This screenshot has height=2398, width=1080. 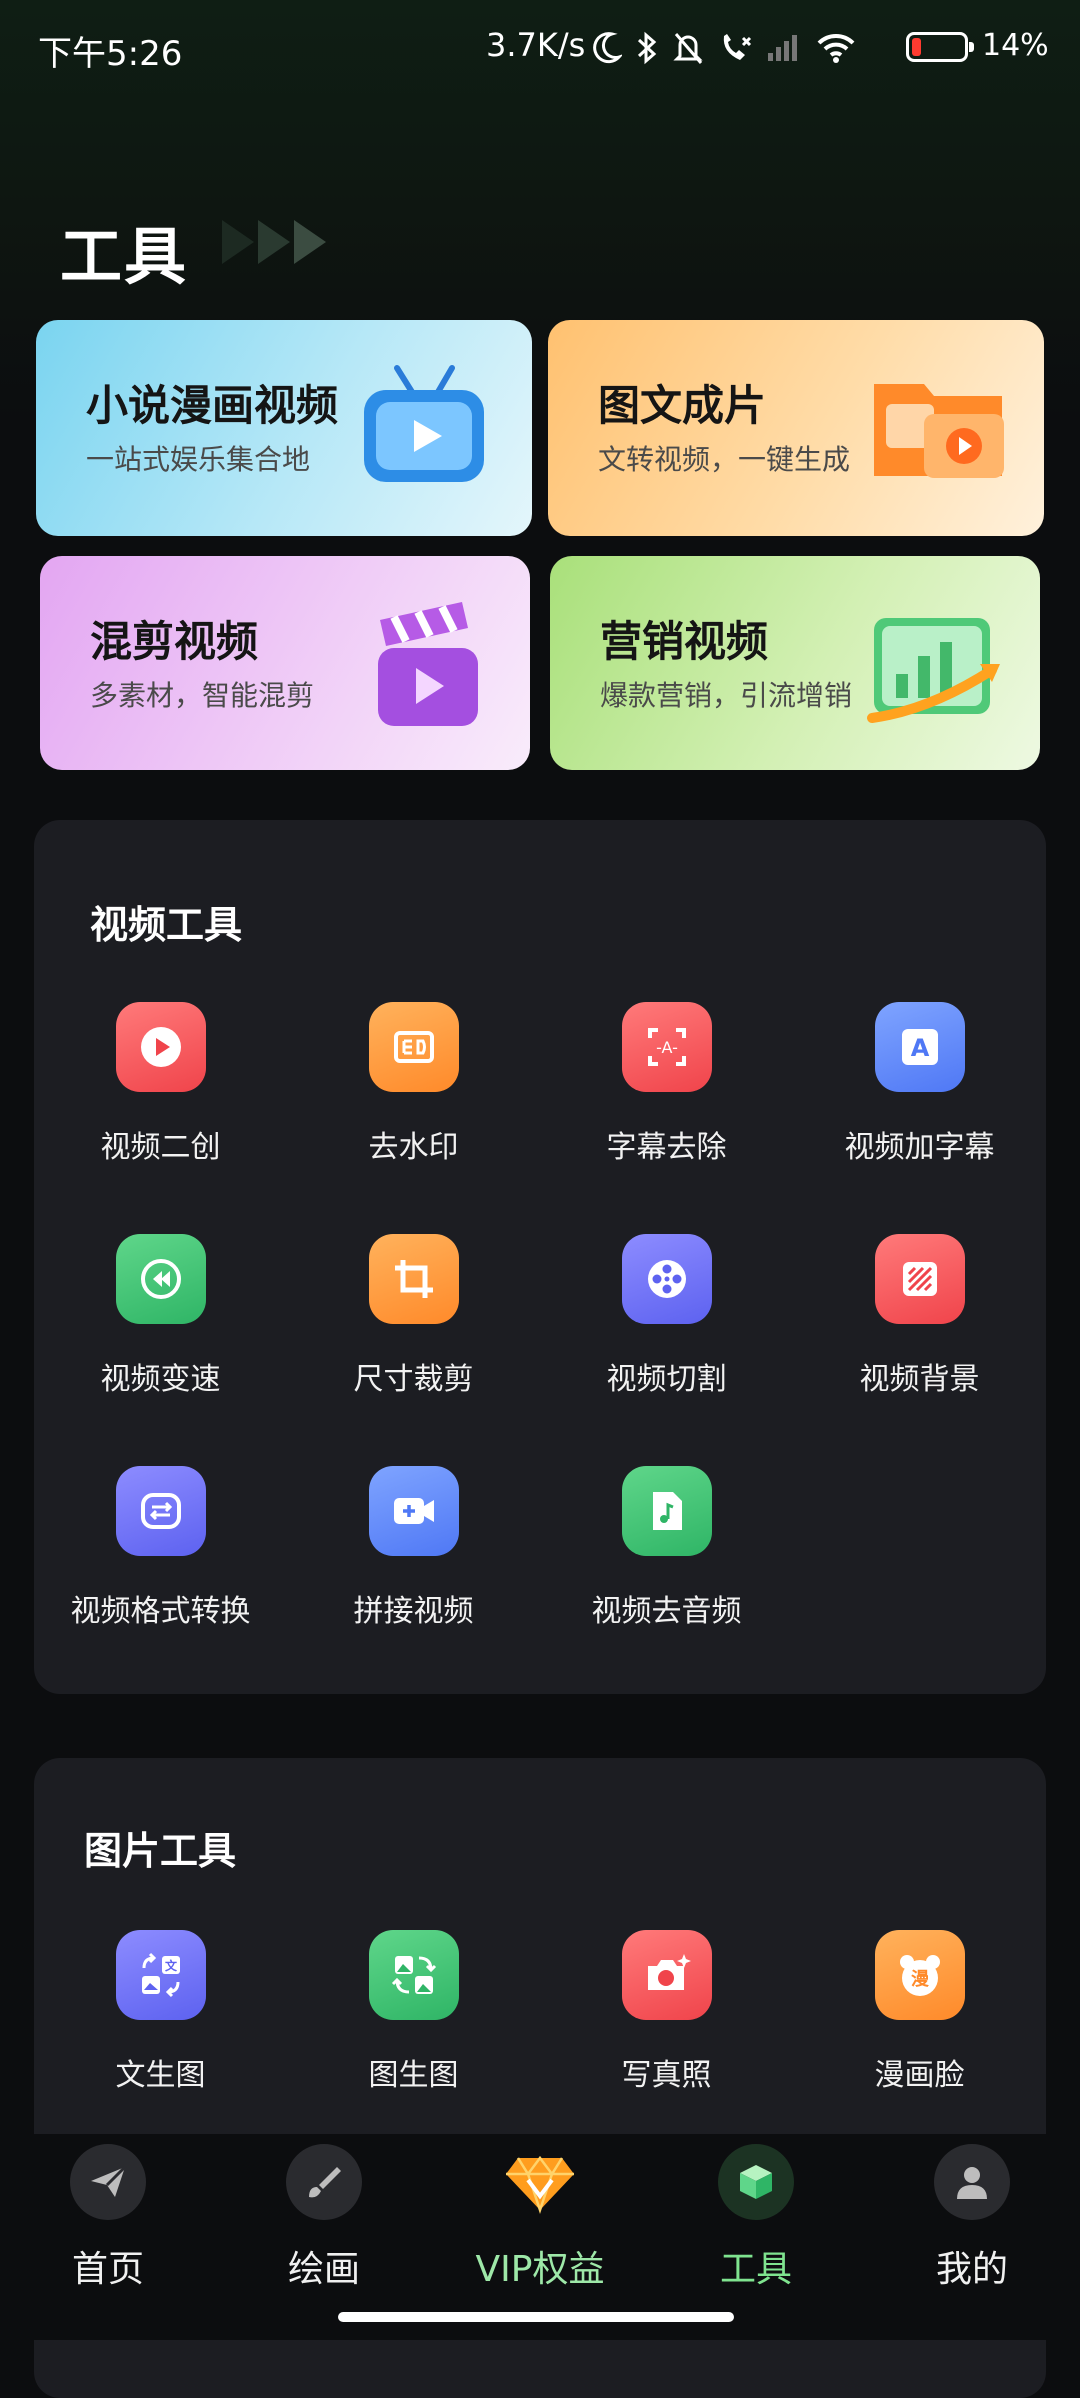 I want to click on nav-label: 绘画, so click(x=323, y=2269).